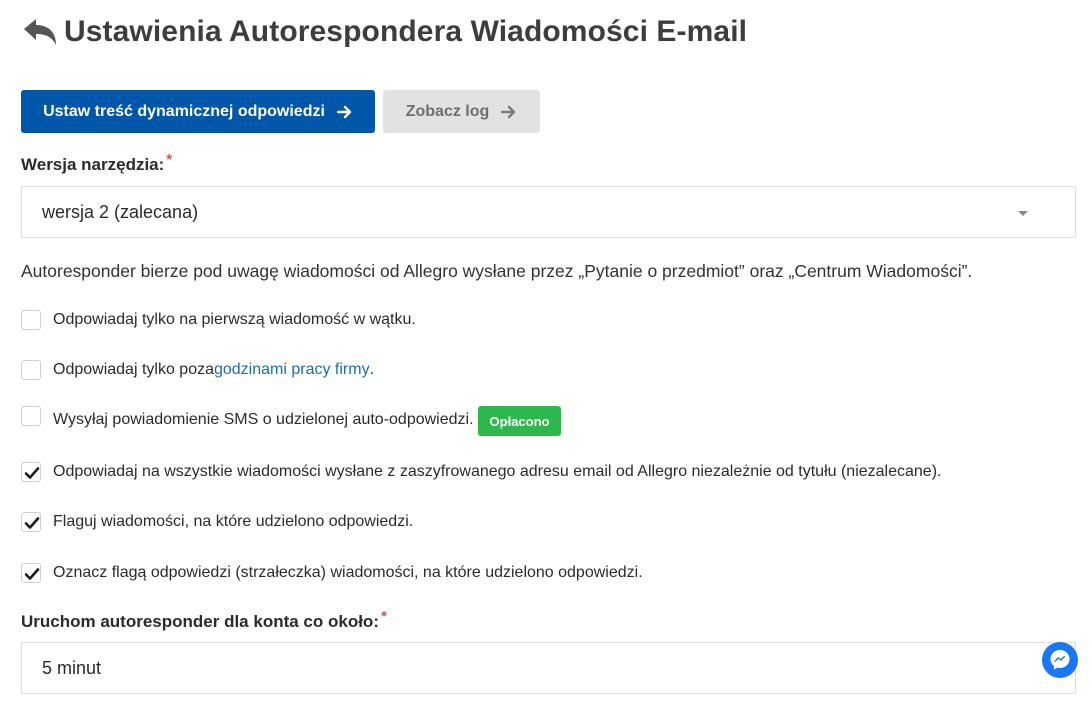 This screenshot has height=706, width=1092. I want to click on set-dynamic-reply-label: Ustaw treść dynamicznej odpowiedzi, so click(184, 111).